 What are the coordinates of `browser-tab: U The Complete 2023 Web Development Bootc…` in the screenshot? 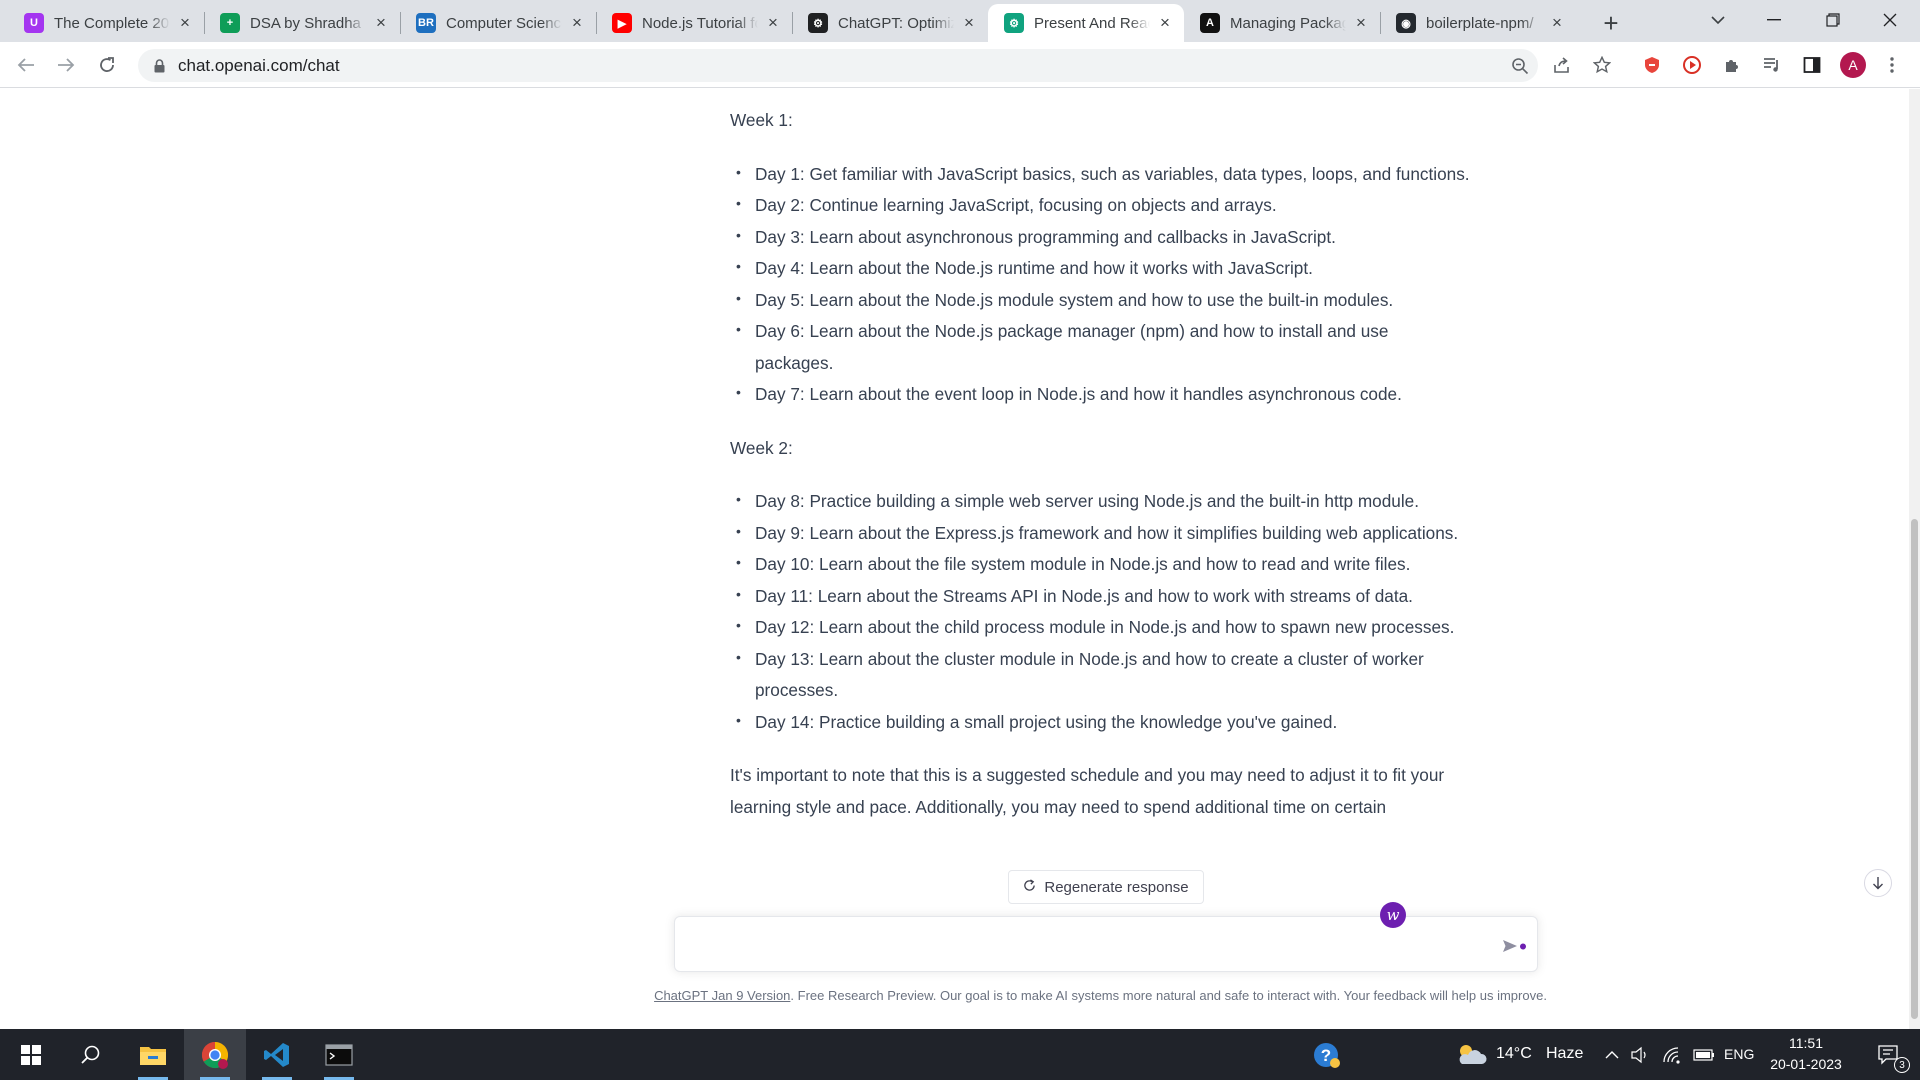 It's located at (106, 23).